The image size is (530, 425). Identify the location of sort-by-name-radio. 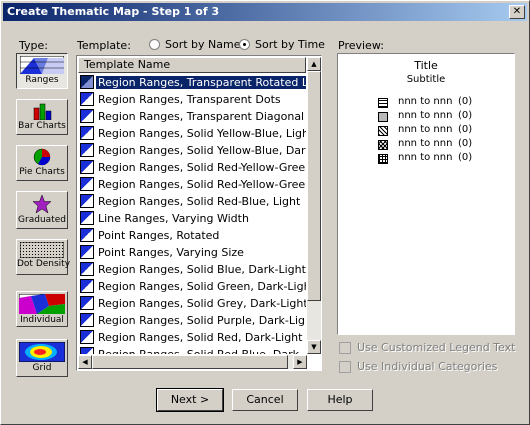
(154, 44).